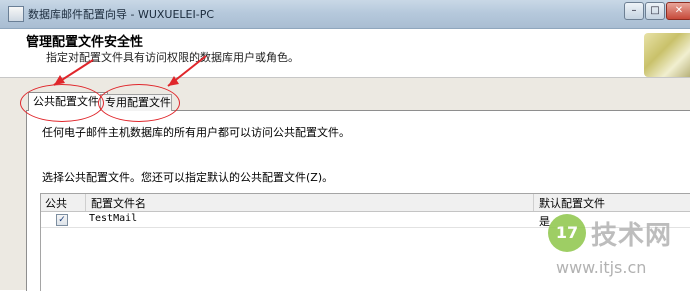 This screenshot has height=291, width=690. I want to click on annotation-arrows, so click(130, 71).